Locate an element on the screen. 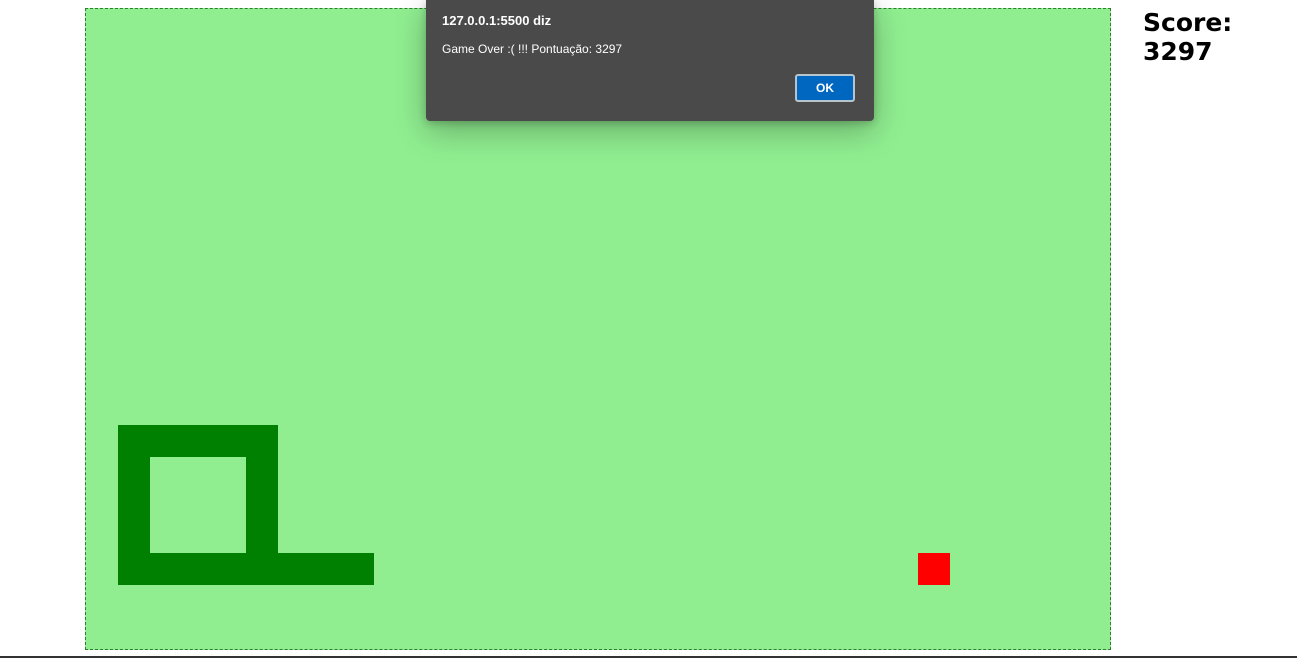  alert-title: 127.0.0.1:5500 diz is located at coordinates (497, 20).